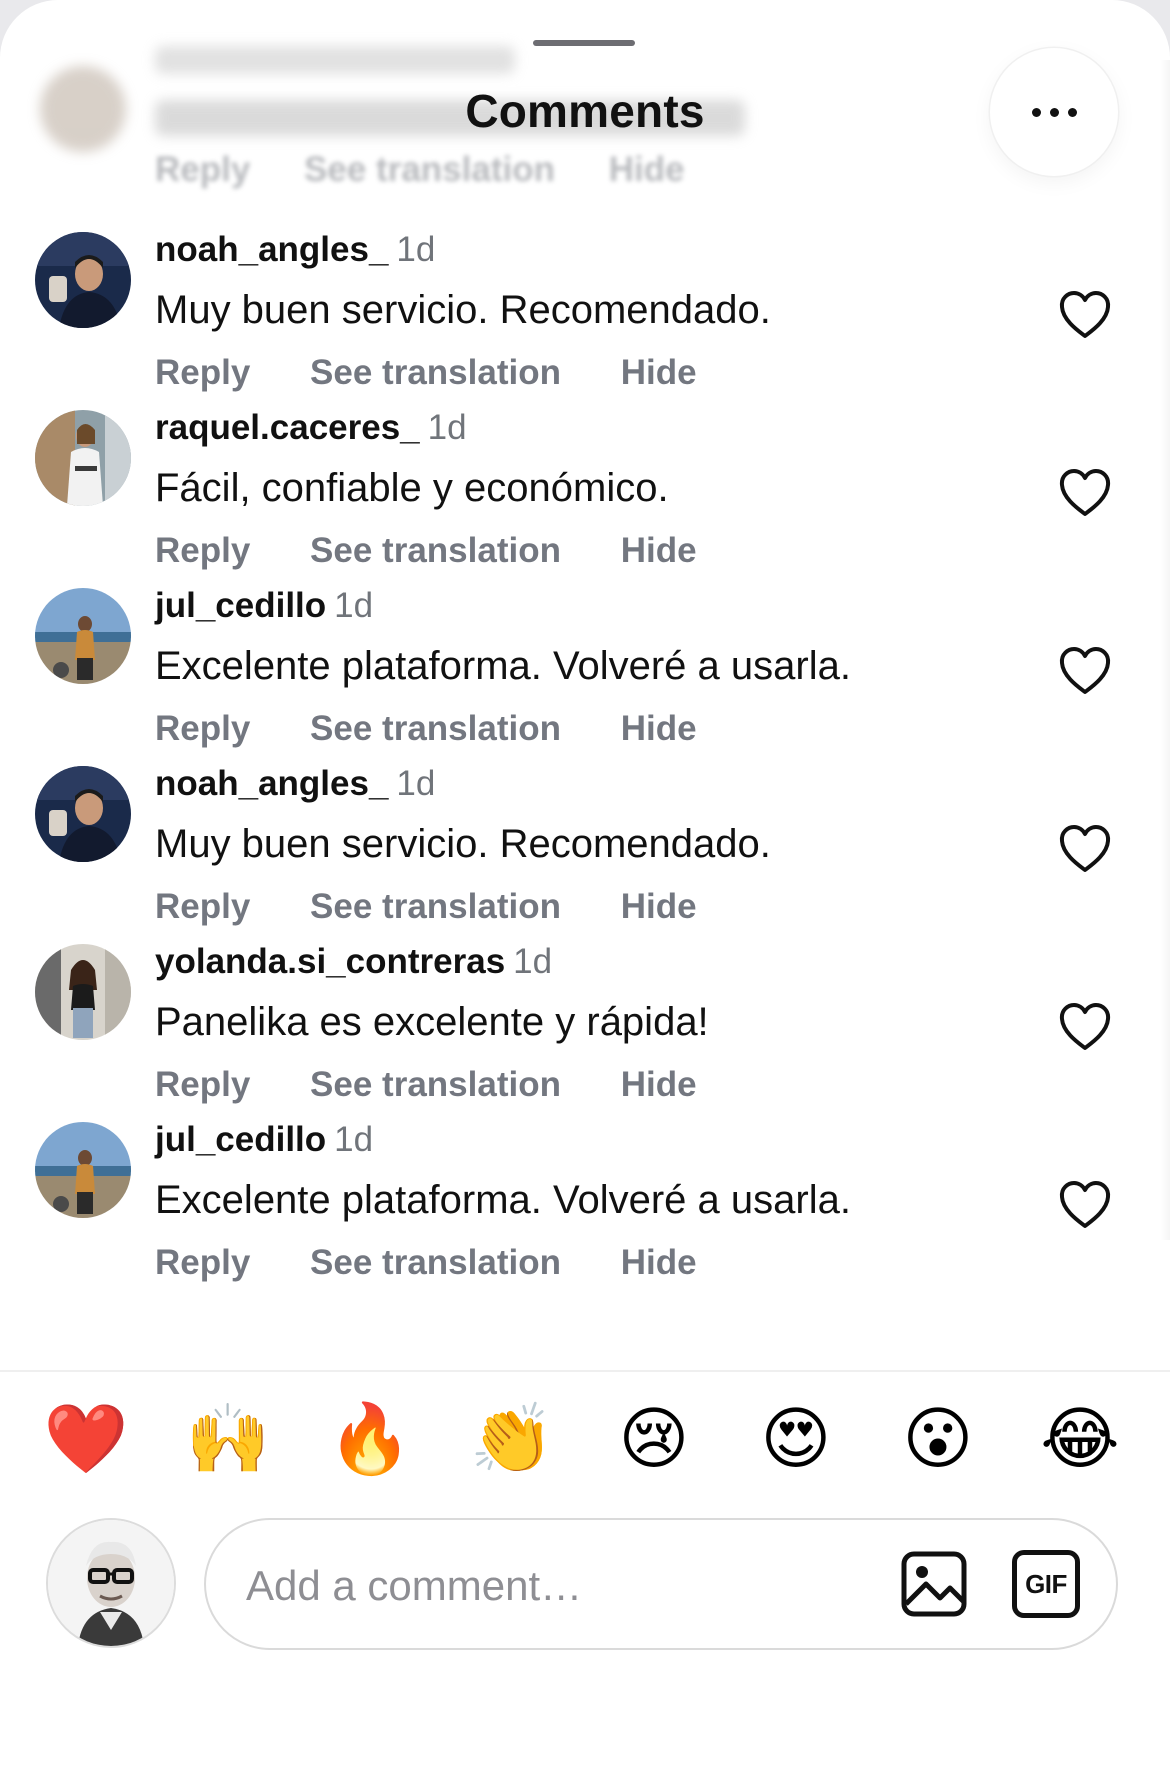 The width and height of the screenshot is (1170, 1768). Describe the element at coordinates (647, 169) in the screenshot. I see `faded-hide-action: Hide` at that location.